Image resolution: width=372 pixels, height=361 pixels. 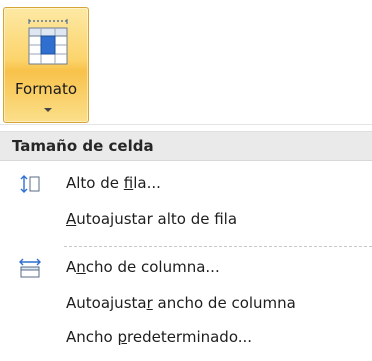 I want to click on chevron-down-icon, so click(x=48, y=110).